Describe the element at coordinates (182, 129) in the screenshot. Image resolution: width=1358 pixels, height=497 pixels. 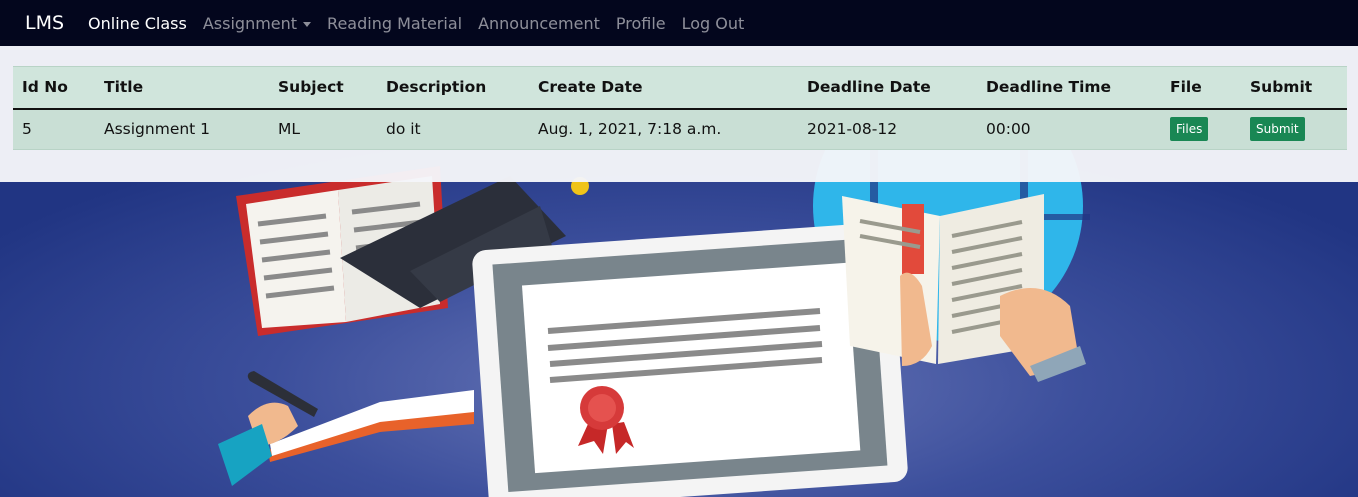
I see `cell-title: Assignment 1` at that location.